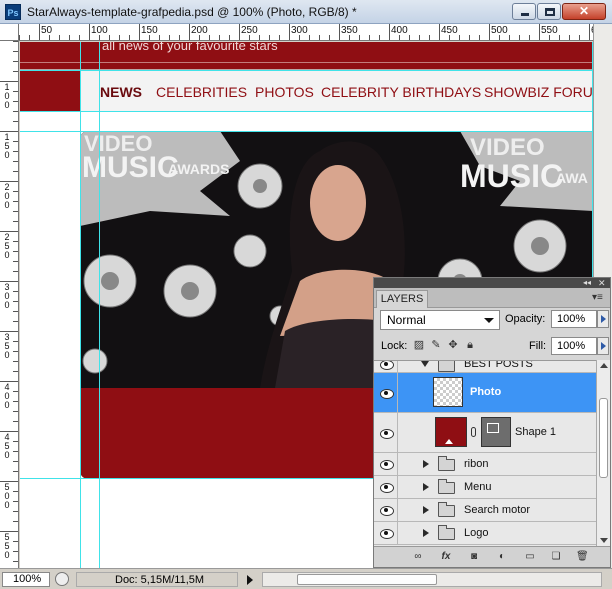 The width and height of the screenshot is (612, 589). Describe the element at coordinates (26, 579) in the screenshot. I see `zoom-level-field: 100%` at that location.